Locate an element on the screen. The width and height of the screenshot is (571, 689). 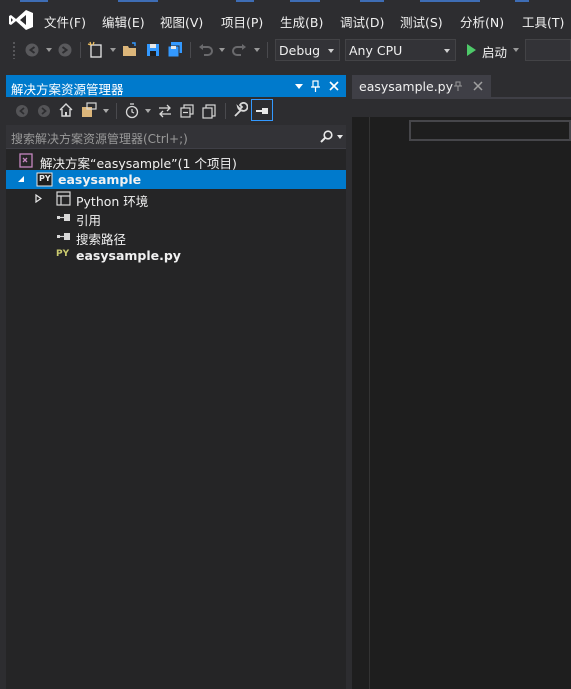
window-position-icon is located at coordinates (299, 86).